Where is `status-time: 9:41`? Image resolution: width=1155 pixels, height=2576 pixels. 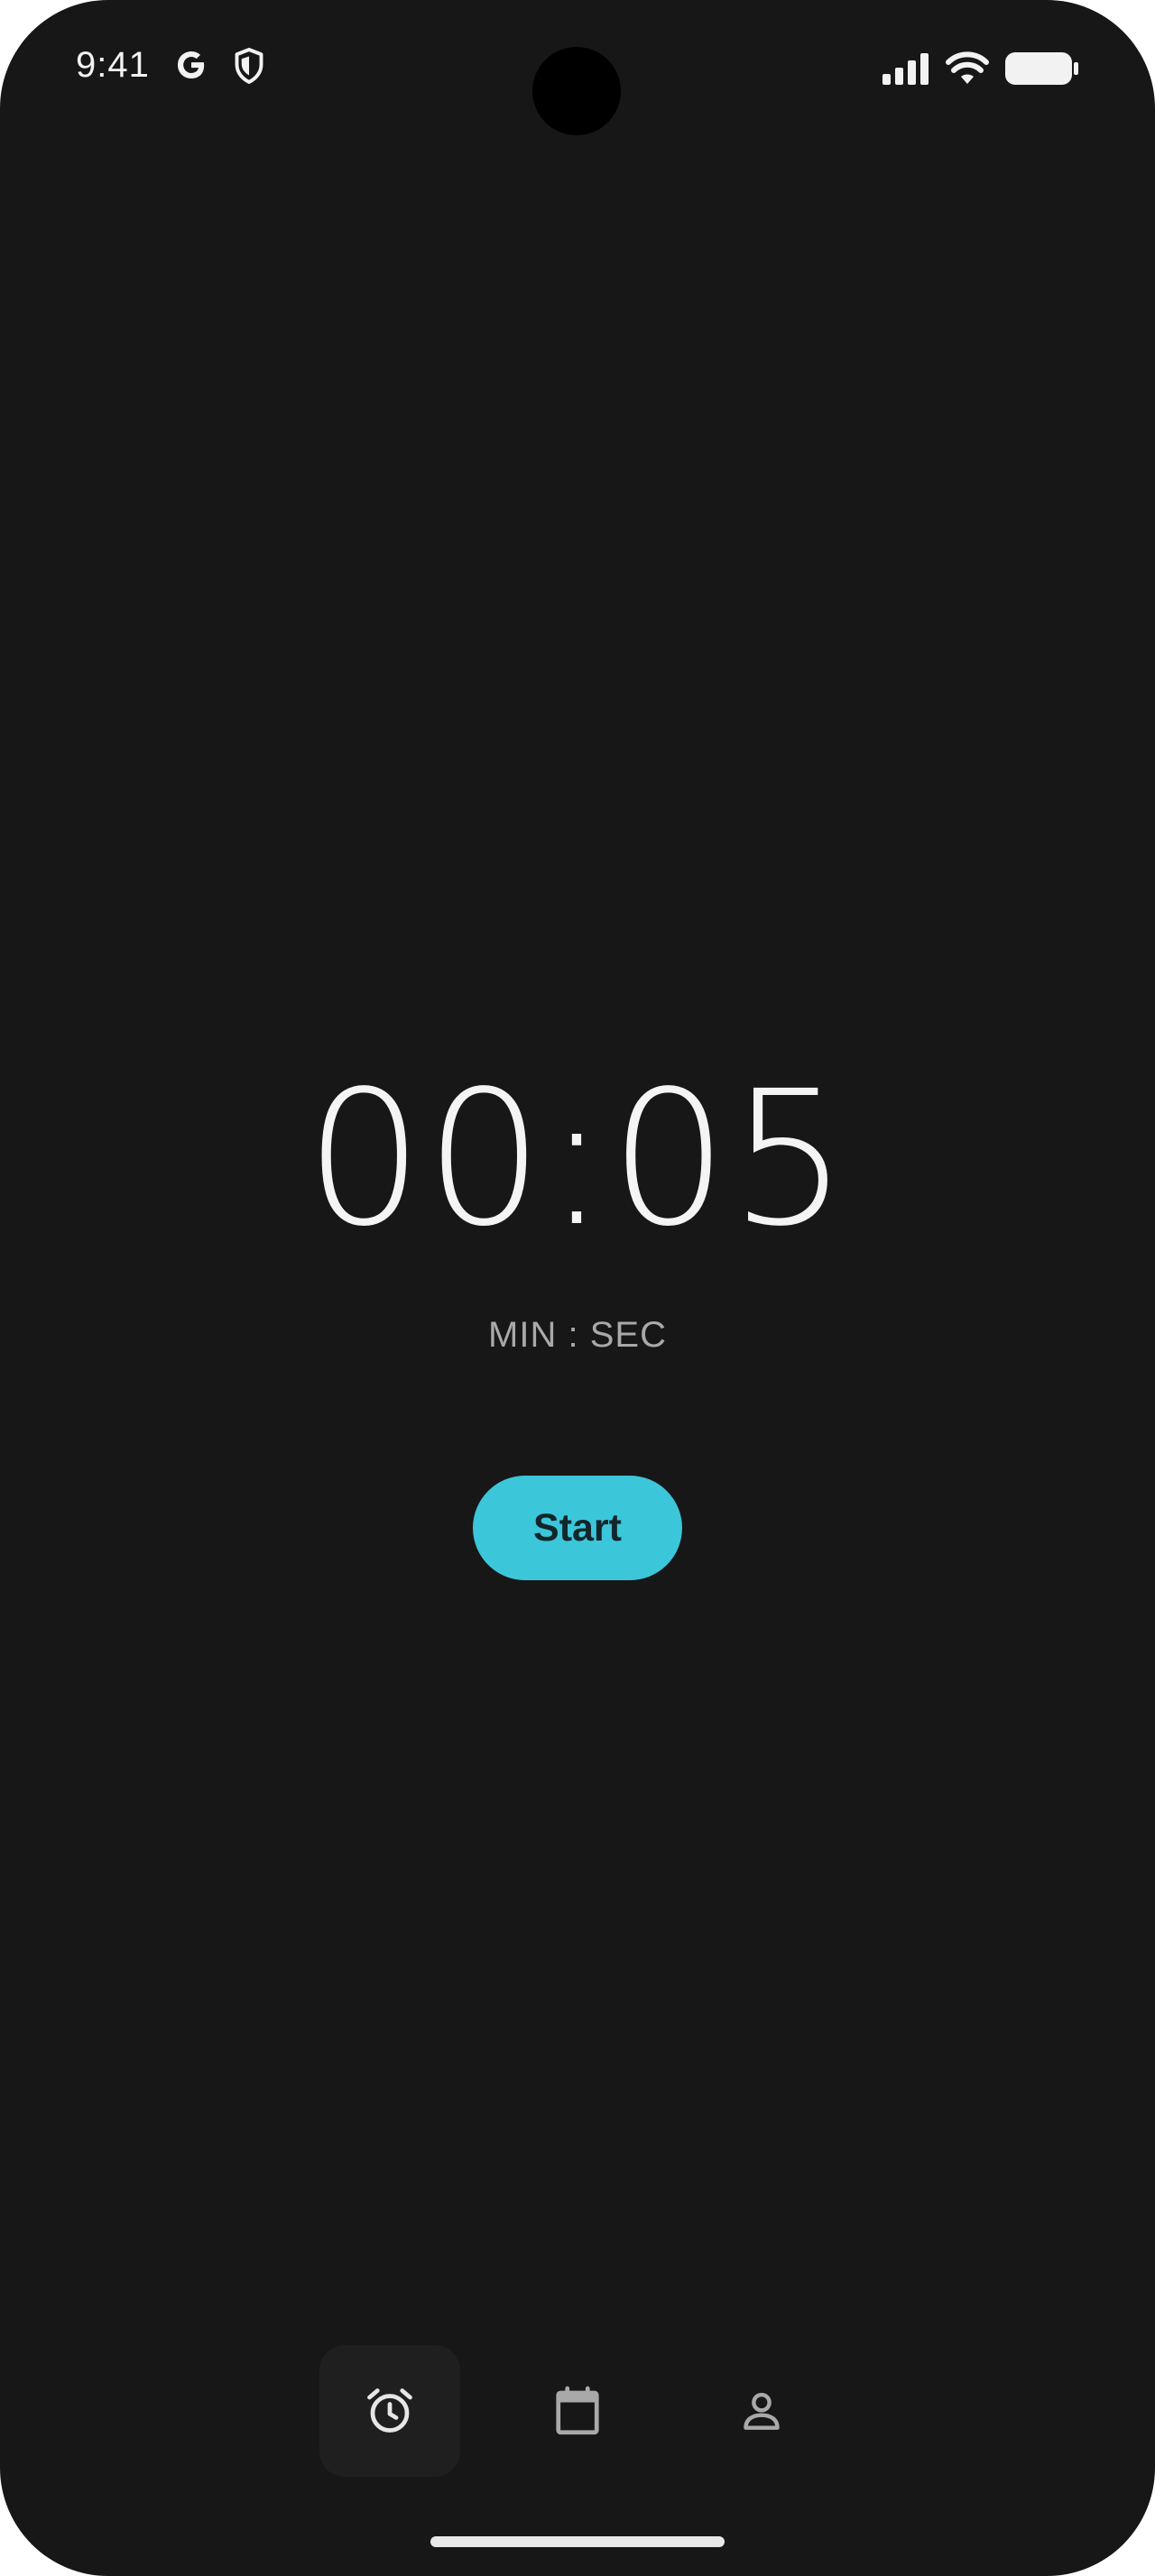
status-time: 9:41 is located at coordinates (113, 65).